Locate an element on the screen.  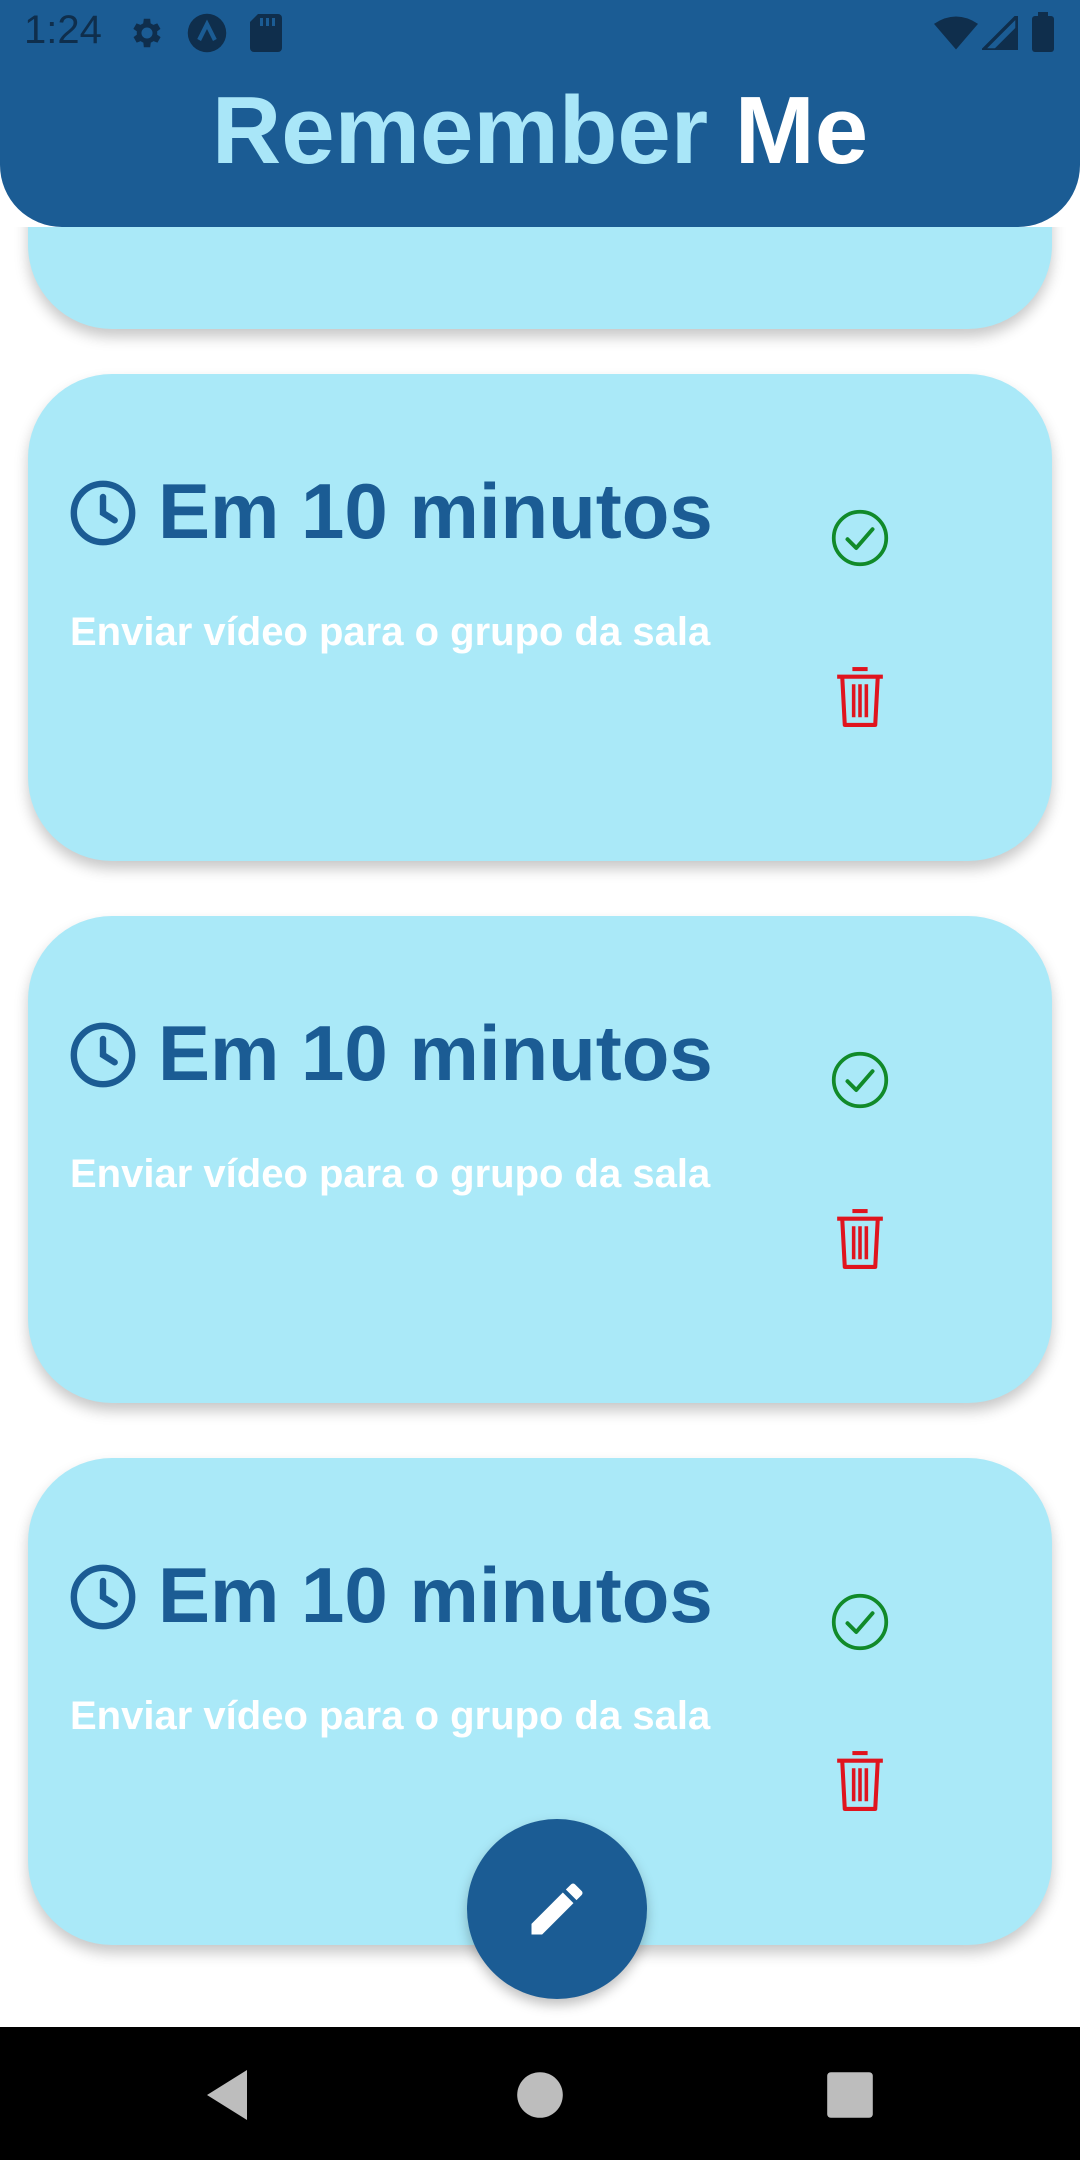
add-reminder-button is located at coordinates (557, 1909).